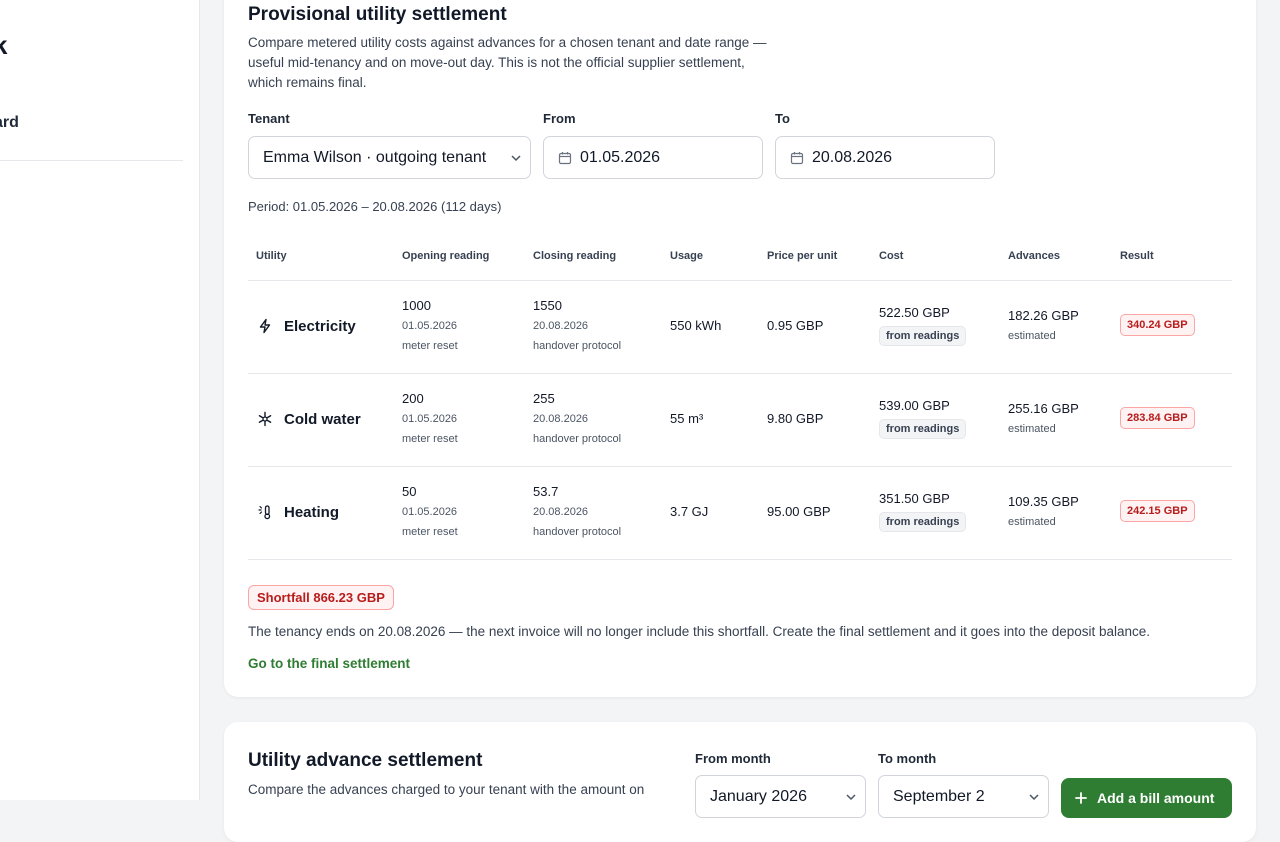 The width and height of the screenshot is (1280, 842). I want to click on from-month-label: From month, so click(733, 758).